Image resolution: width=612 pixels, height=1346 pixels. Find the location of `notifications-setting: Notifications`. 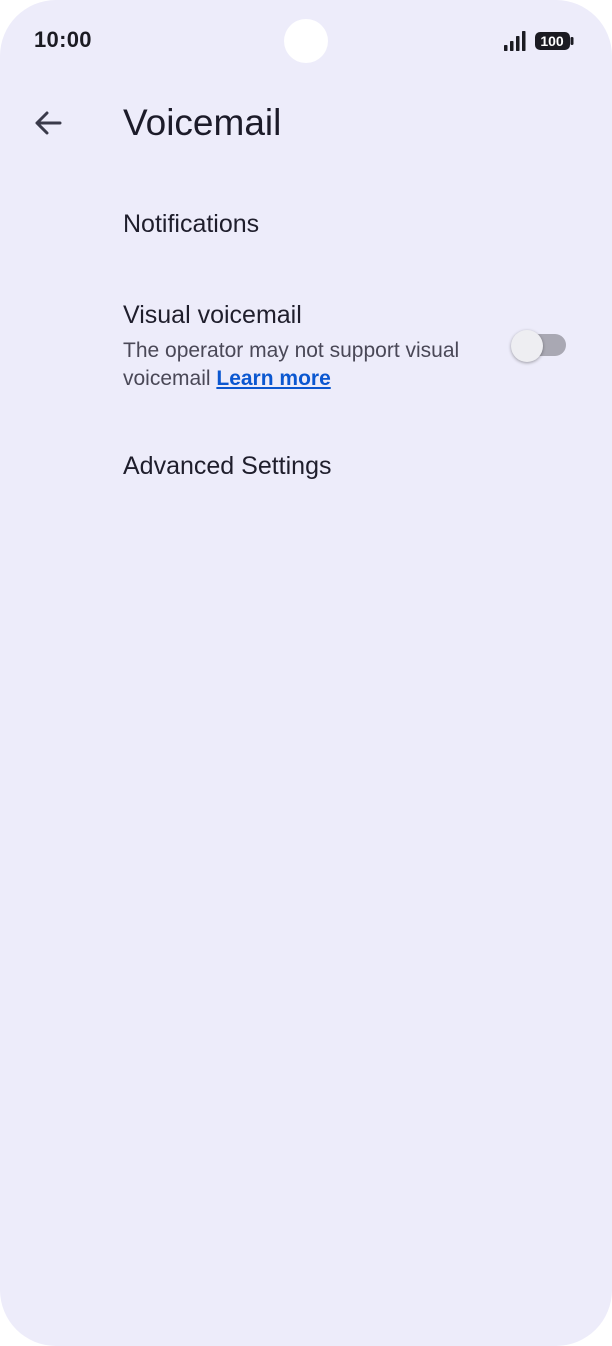

notifications-setting: Notifications is located at coordinates (306, 225).